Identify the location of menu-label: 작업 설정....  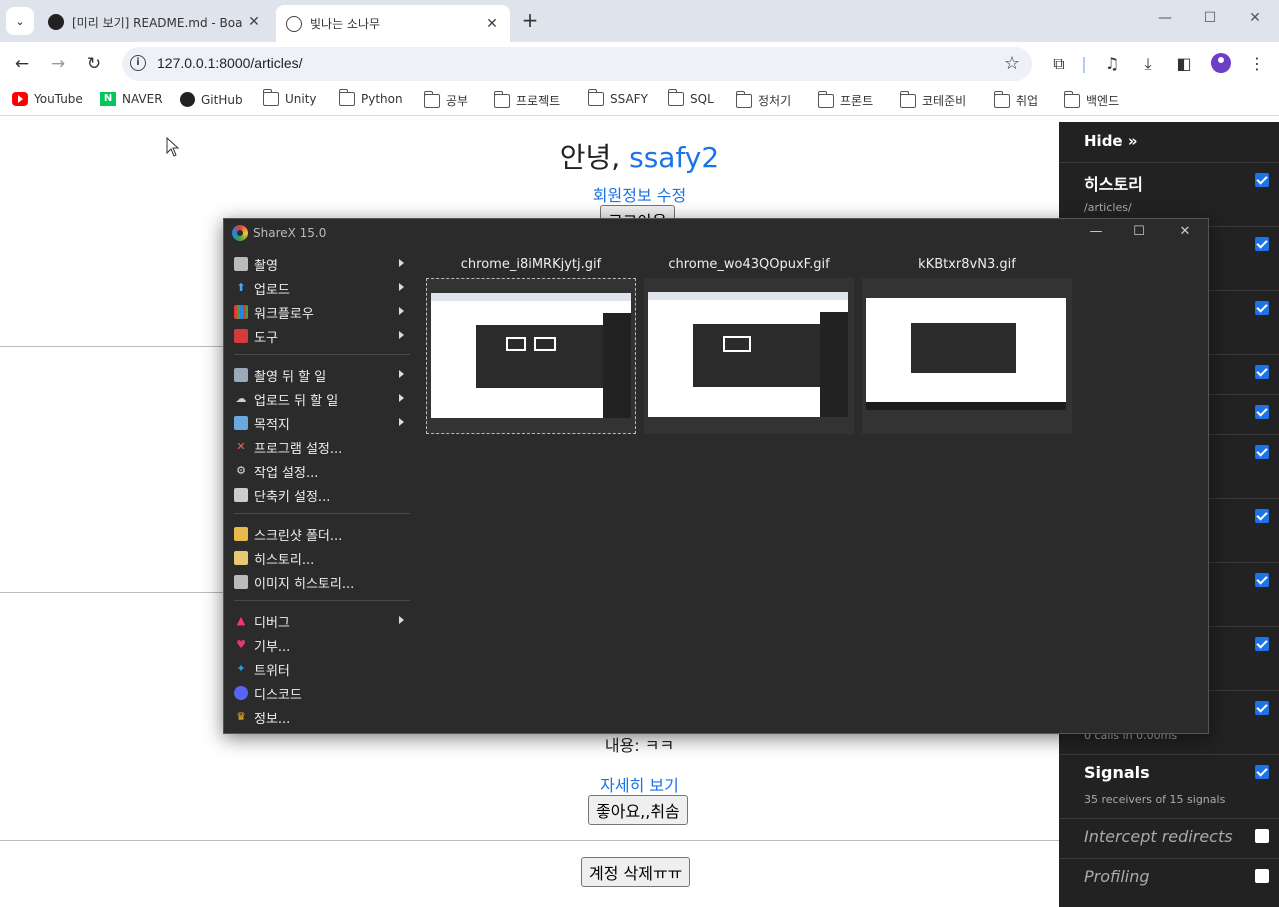
(286, 473).